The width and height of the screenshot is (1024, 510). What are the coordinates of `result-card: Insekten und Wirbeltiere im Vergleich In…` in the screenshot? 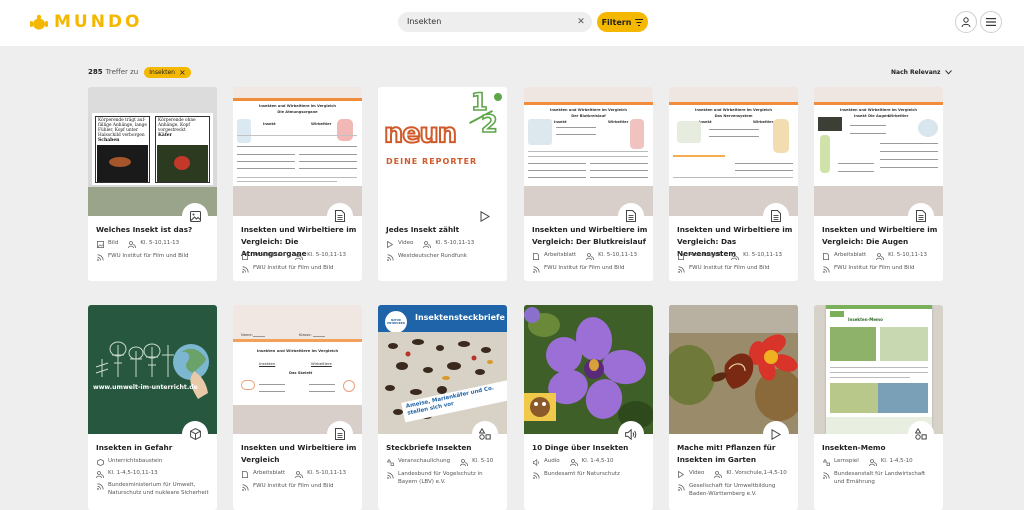 It's located at (297, 407).